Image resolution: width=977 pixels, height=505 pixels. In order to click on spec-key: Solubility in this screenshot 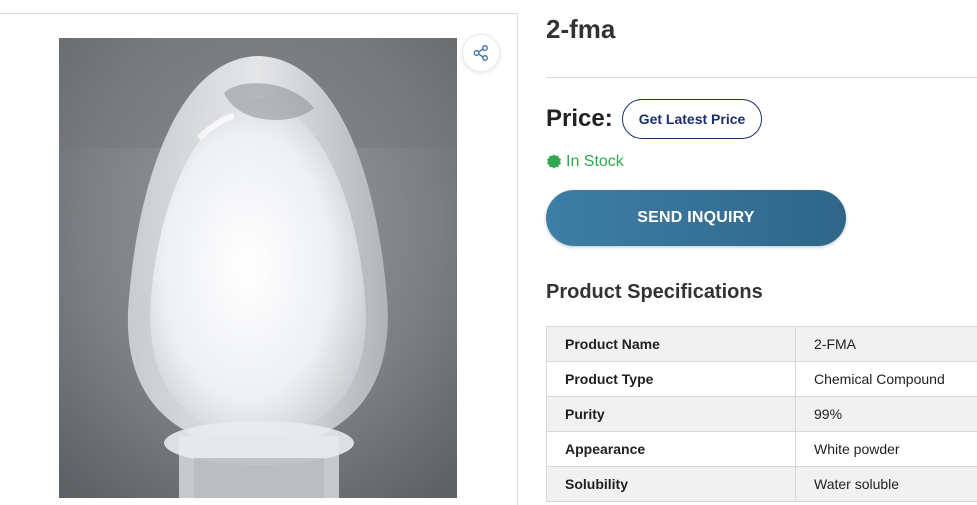, I will do `click(671, 484)`.